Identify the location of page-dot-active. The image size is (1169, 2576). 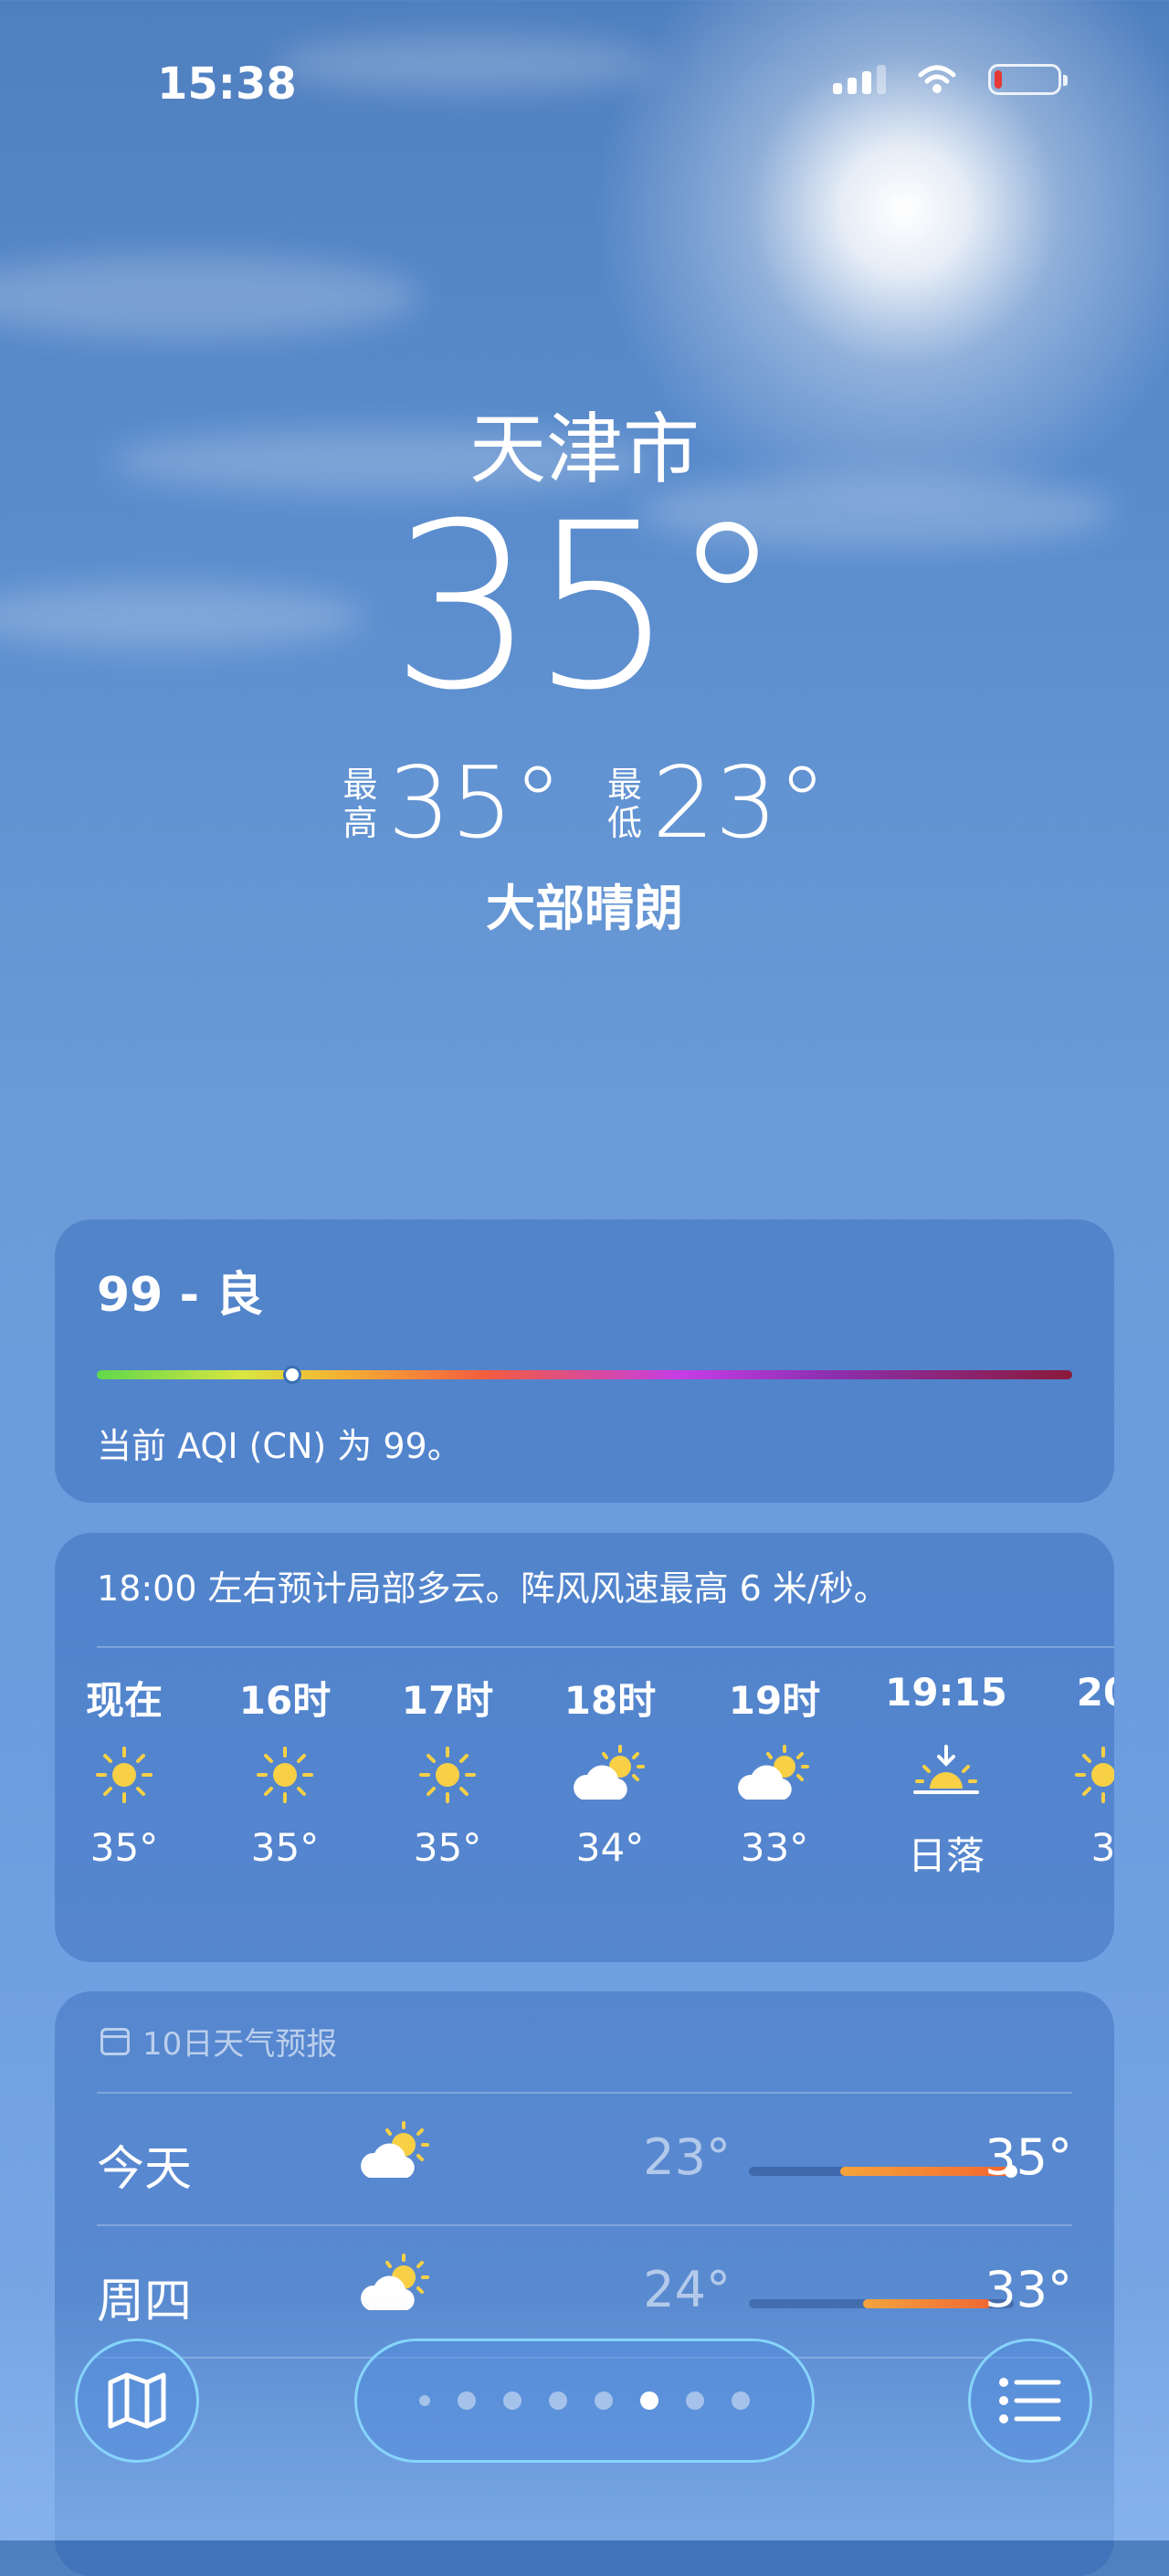
(649, 2400).